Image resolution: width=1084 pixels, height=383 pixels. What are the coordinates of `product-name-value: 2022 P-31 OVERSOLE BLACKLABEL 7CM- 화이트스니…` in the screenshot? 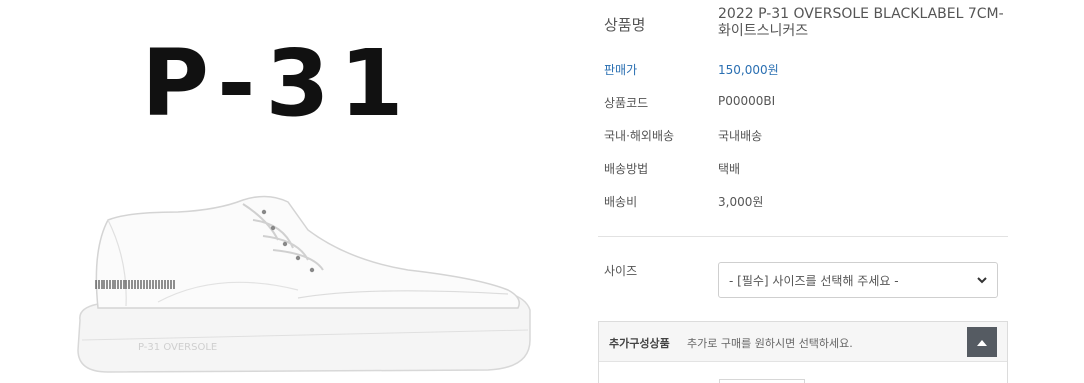 It's located at (861, 22).